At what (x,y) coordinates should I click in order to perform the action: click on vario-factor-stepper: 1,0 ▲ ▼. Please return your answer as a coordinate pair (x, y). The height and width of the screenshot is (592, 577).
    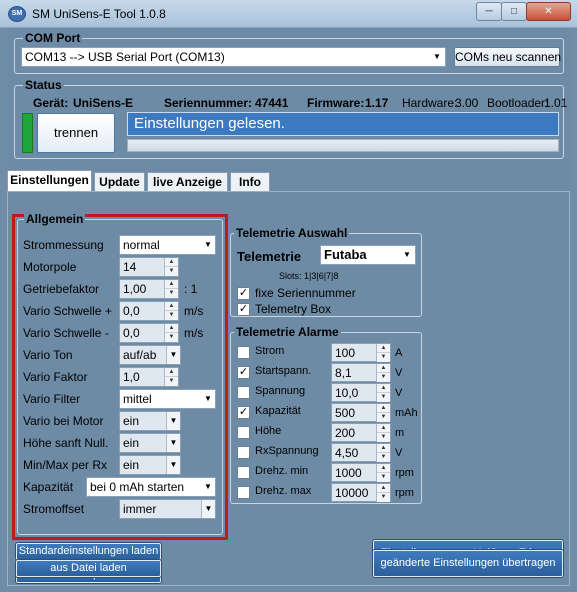
    Looking at the image, I should click on (149, 377).